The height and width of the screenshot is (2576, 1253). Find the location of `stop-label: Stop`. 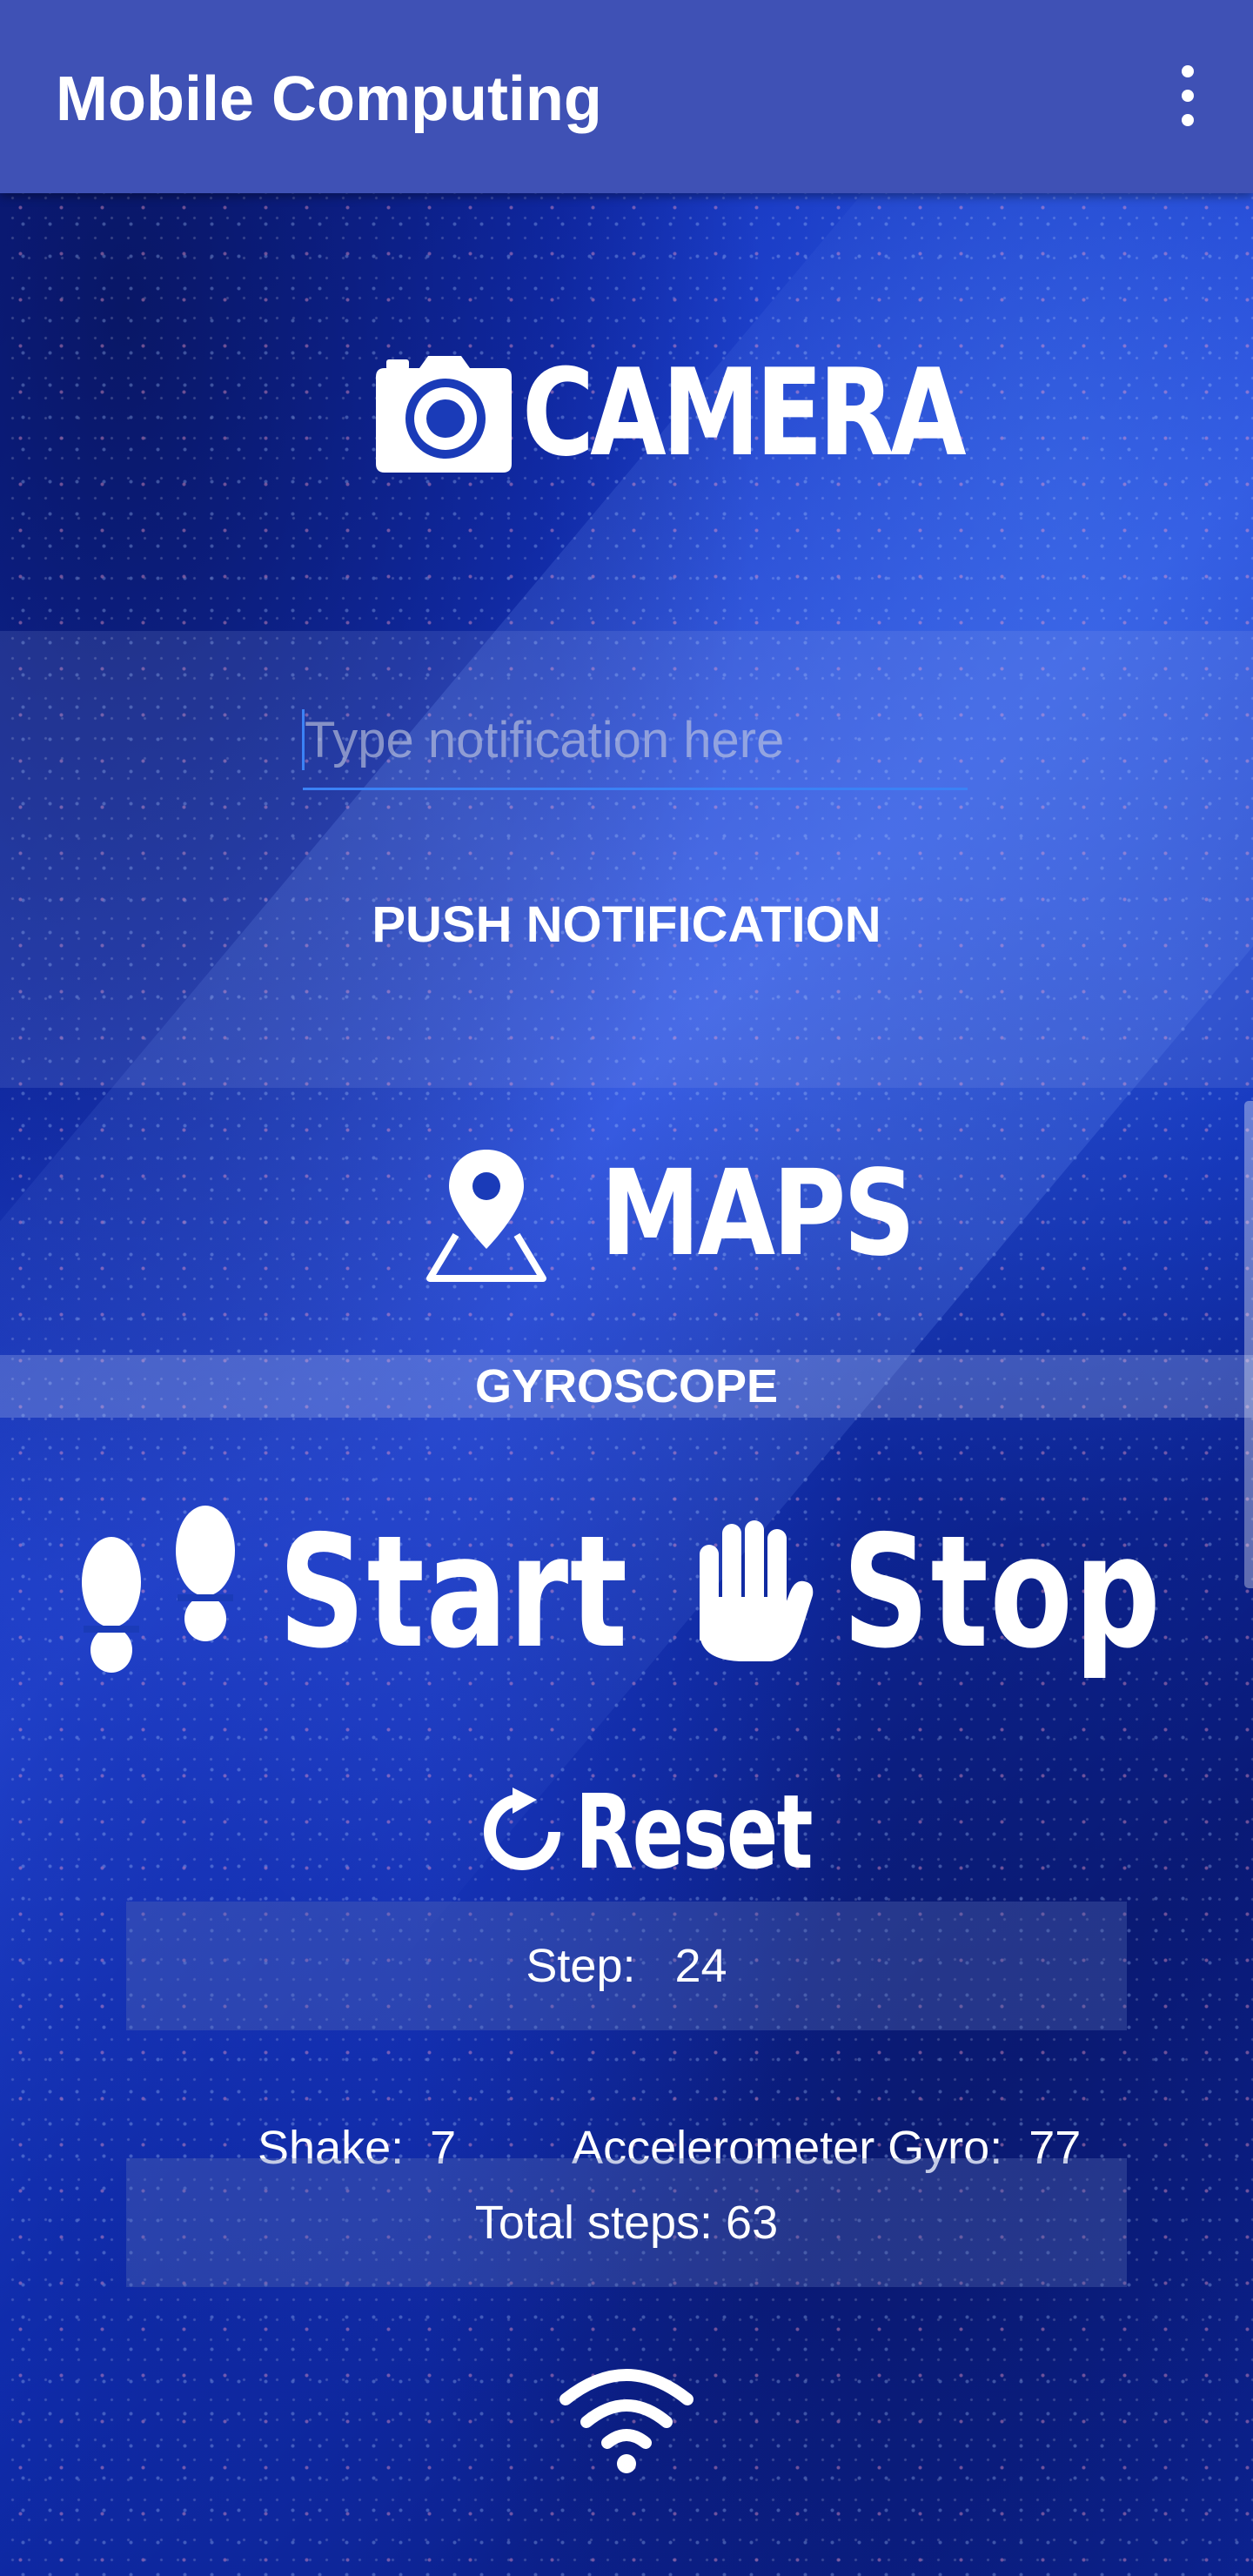

stop-label: Stop is located at coordinates (1002, 1592).